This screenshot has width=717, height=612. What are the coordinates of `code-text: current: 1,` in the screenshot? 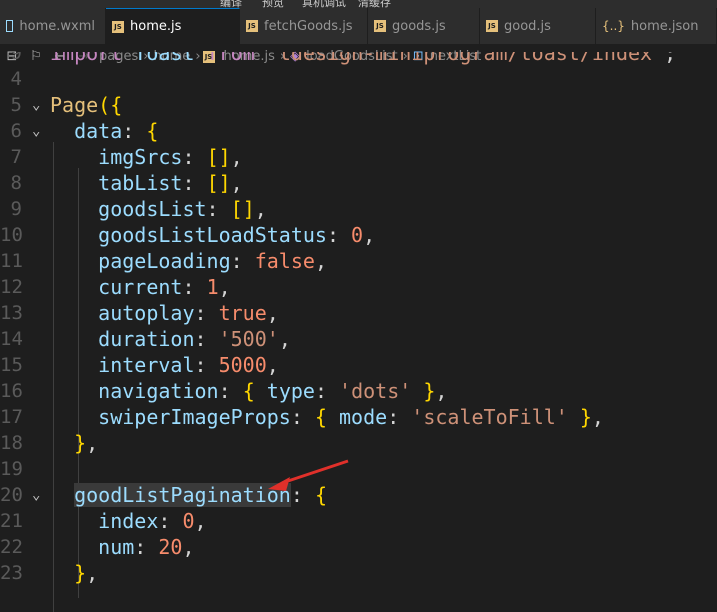 It's located at (164, 287).